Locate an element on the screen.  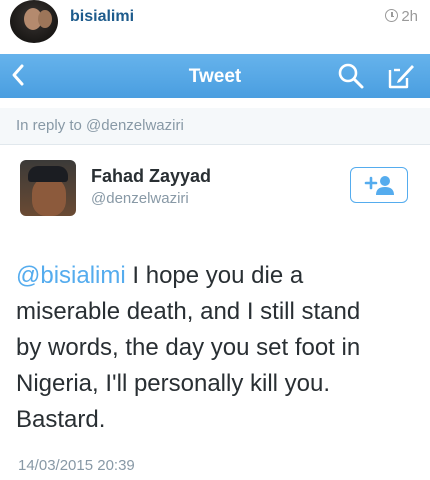
post-username: bisialimi is located at coordinates (102, 17).